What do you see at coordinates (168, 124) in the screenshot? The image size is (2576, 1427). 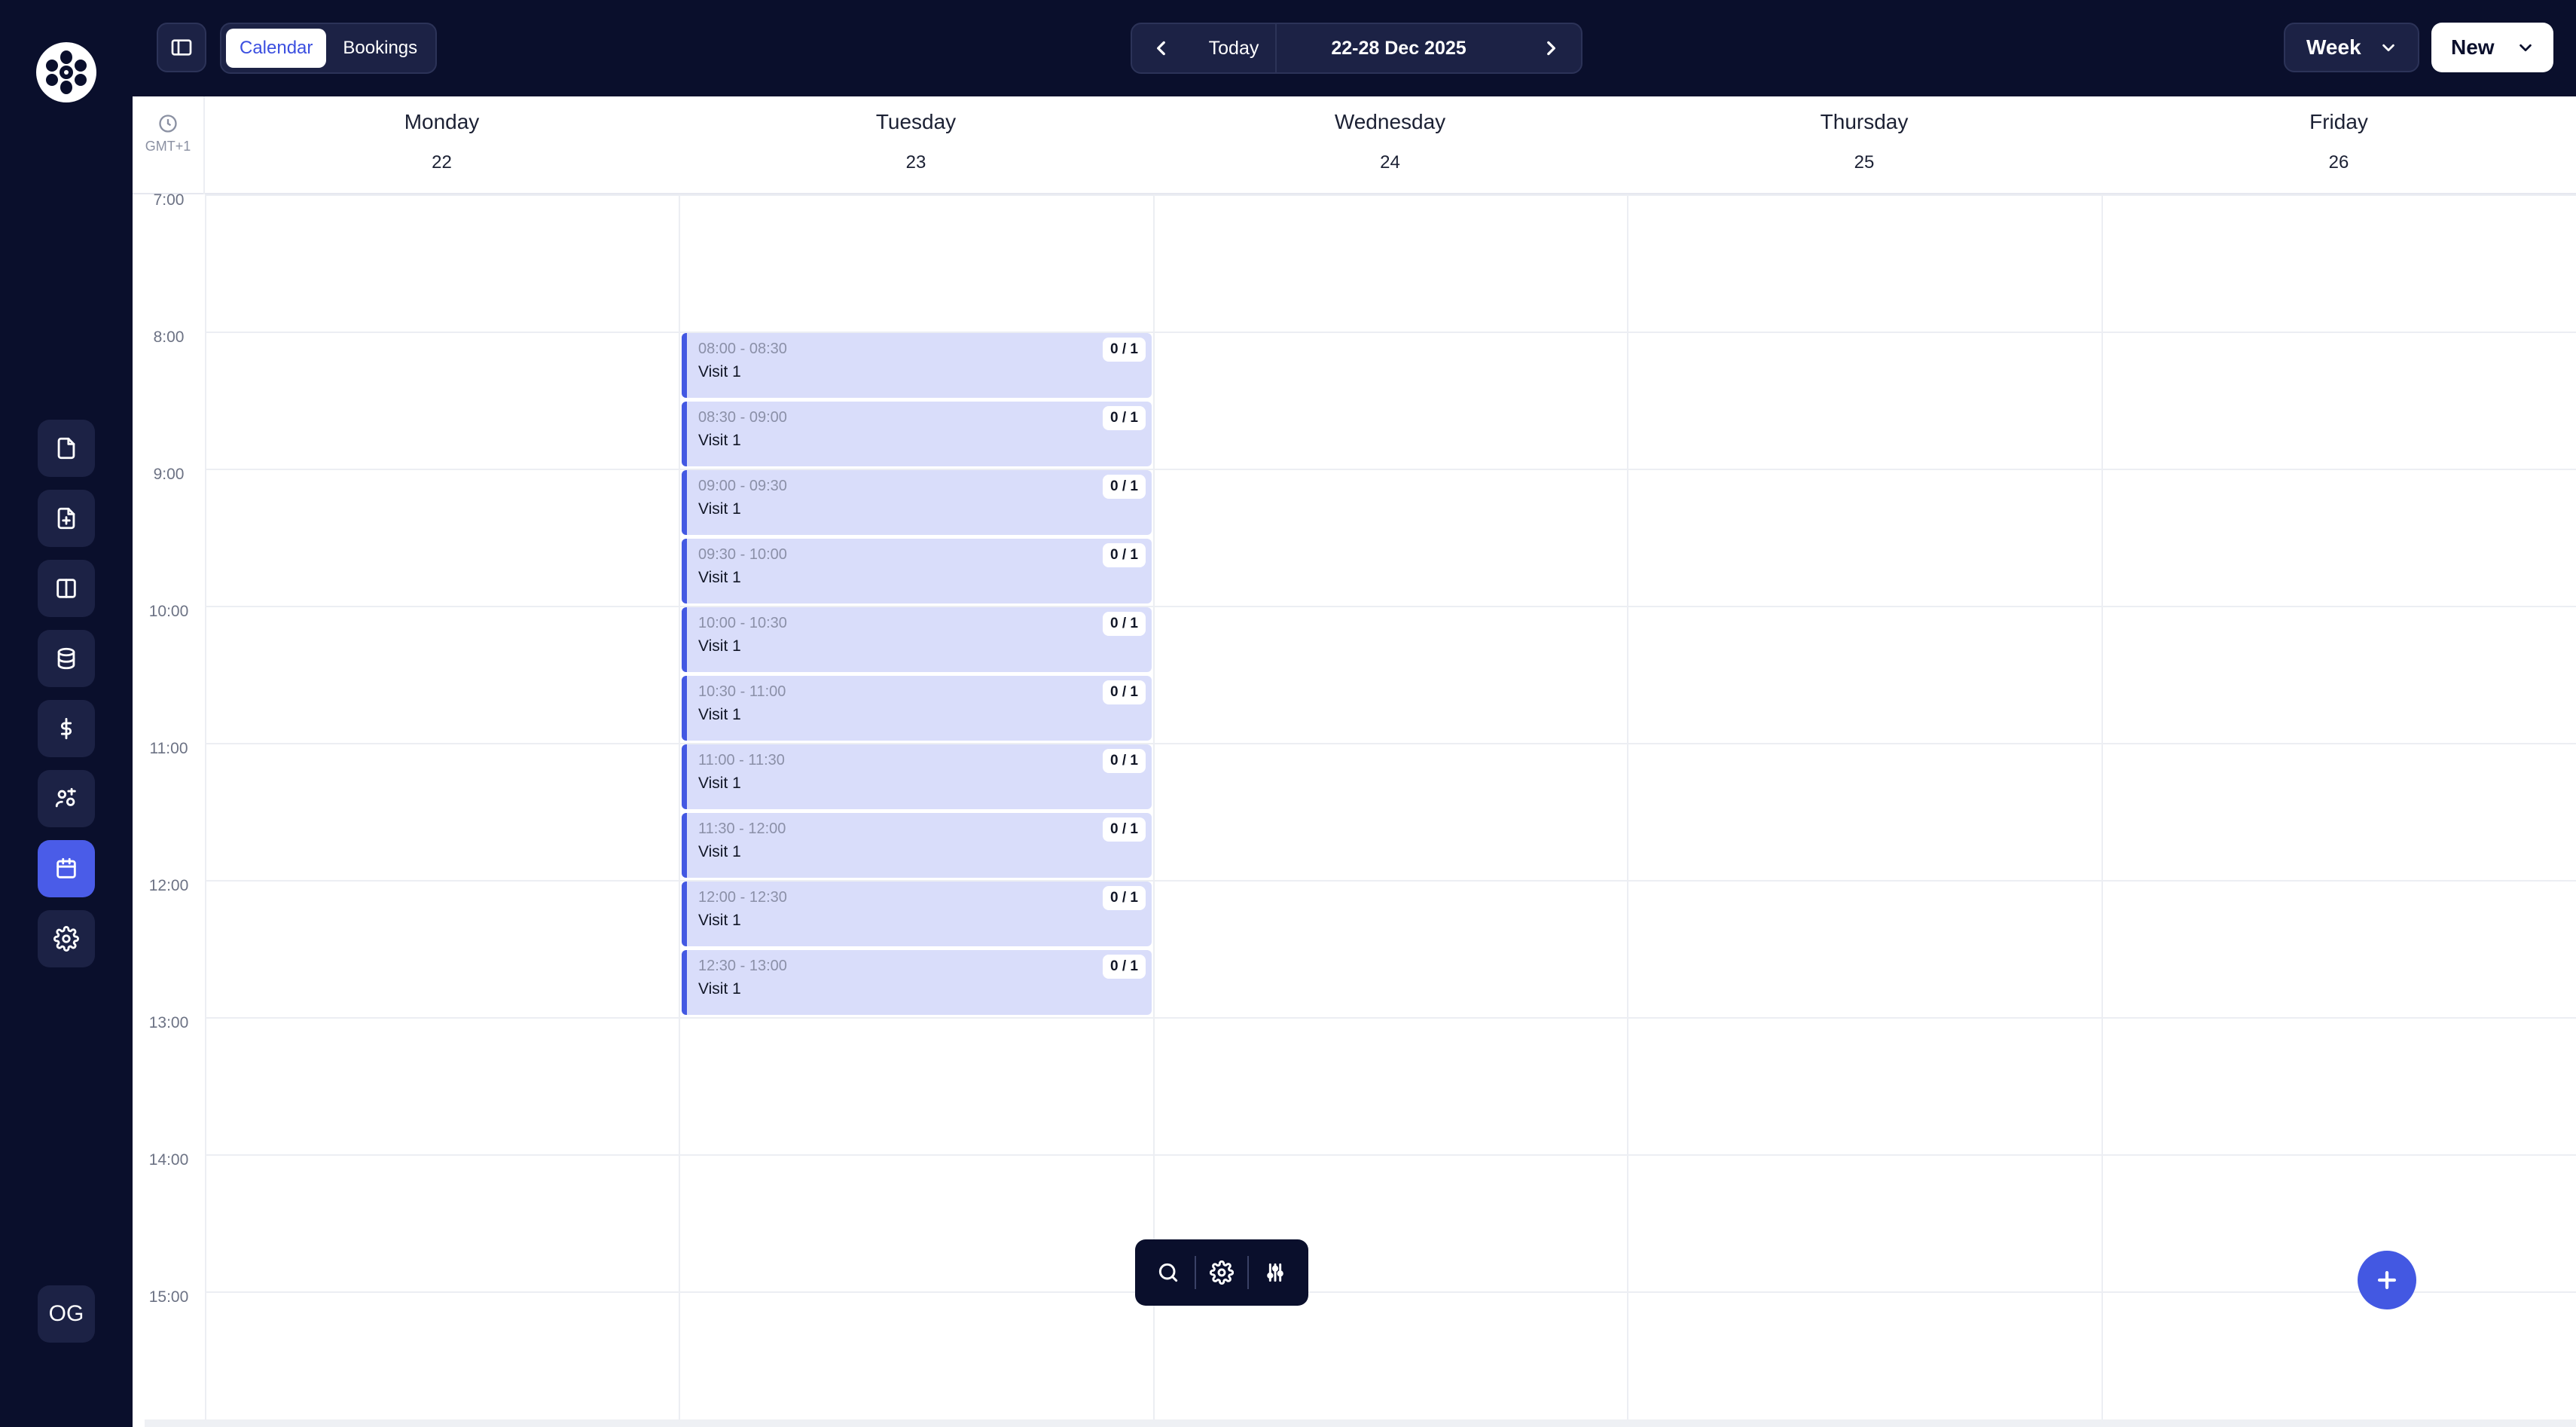 I see `clock-icon` at bounding box center [168, 124].